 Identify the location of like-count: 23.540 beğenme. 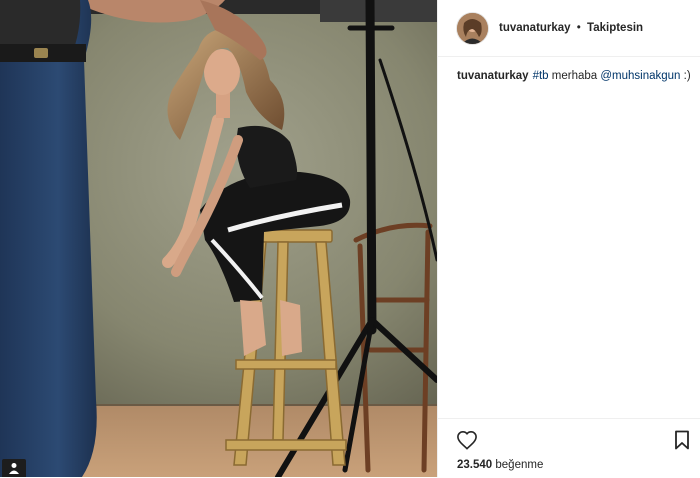
(500, 465).